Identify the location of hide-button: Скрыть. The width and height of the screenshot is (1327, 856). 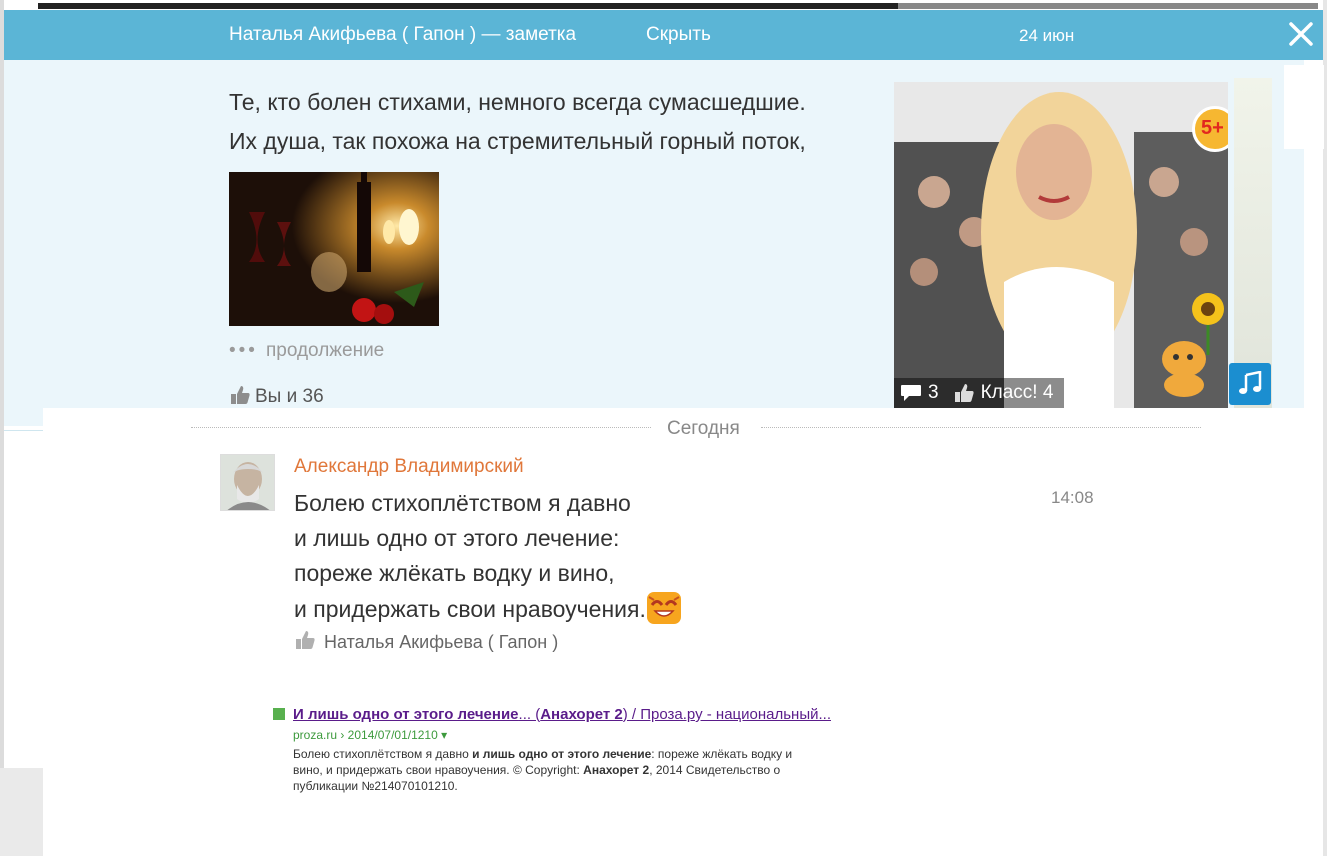
(678, 35).